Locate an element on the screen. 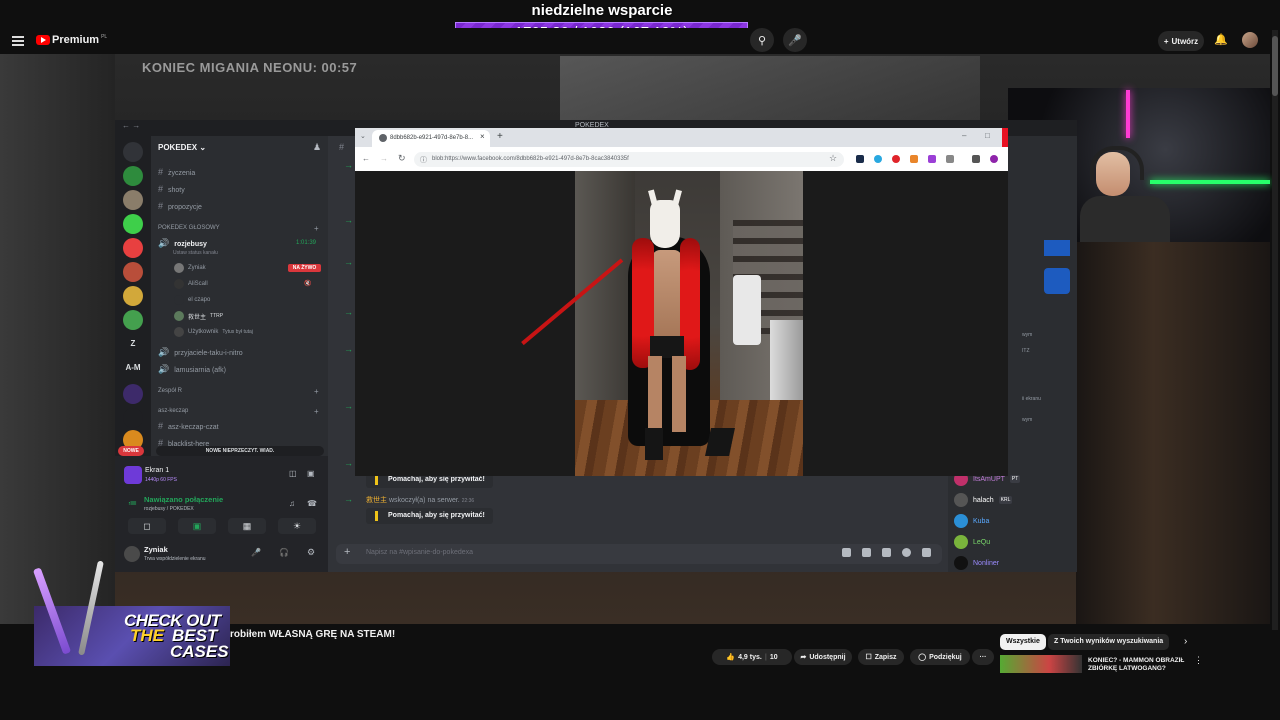 The image size is (1280, 720). folder-icon is located at coordinates (133, 418).